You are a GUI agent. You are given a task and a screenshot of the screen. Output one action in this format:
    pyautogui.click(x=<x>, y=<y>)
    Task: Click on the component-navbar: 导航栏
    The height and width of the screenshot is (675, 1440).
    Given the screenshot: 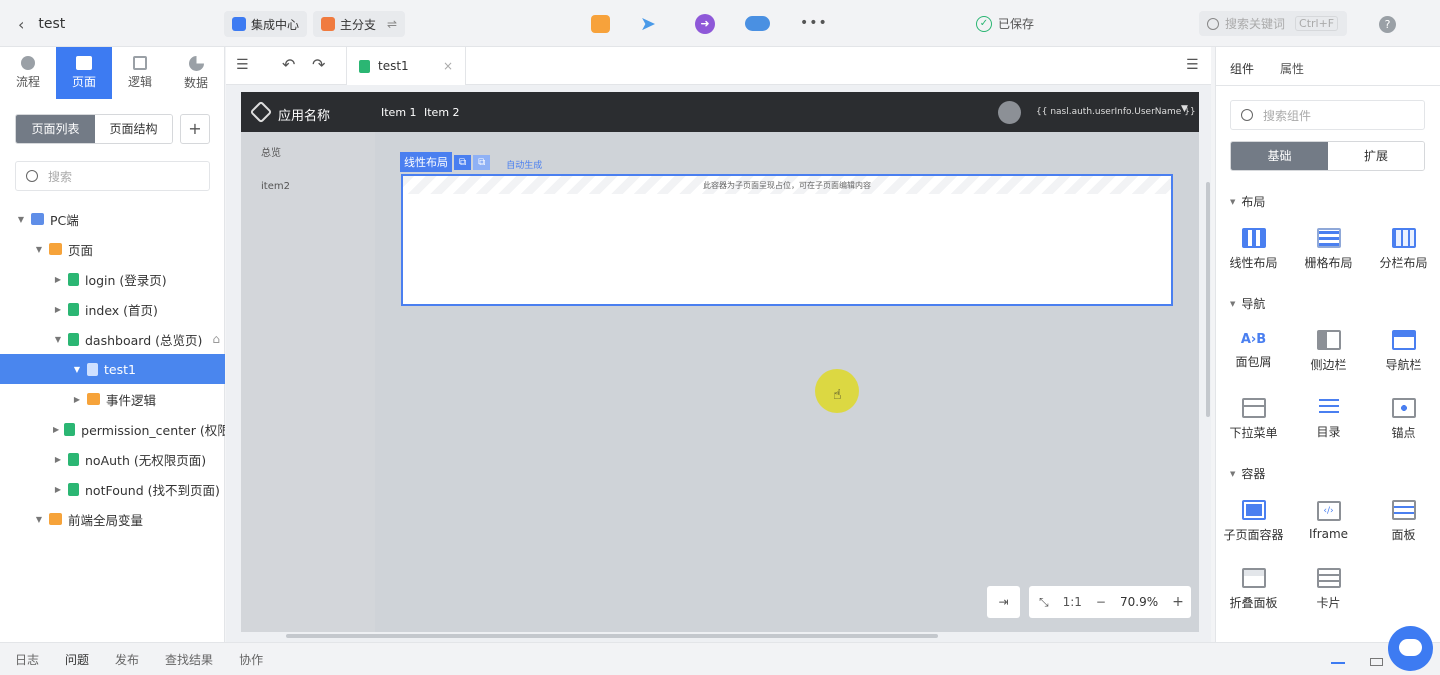 What is the action you would take?
    pyautogui.click(x=1403, y=351)
    